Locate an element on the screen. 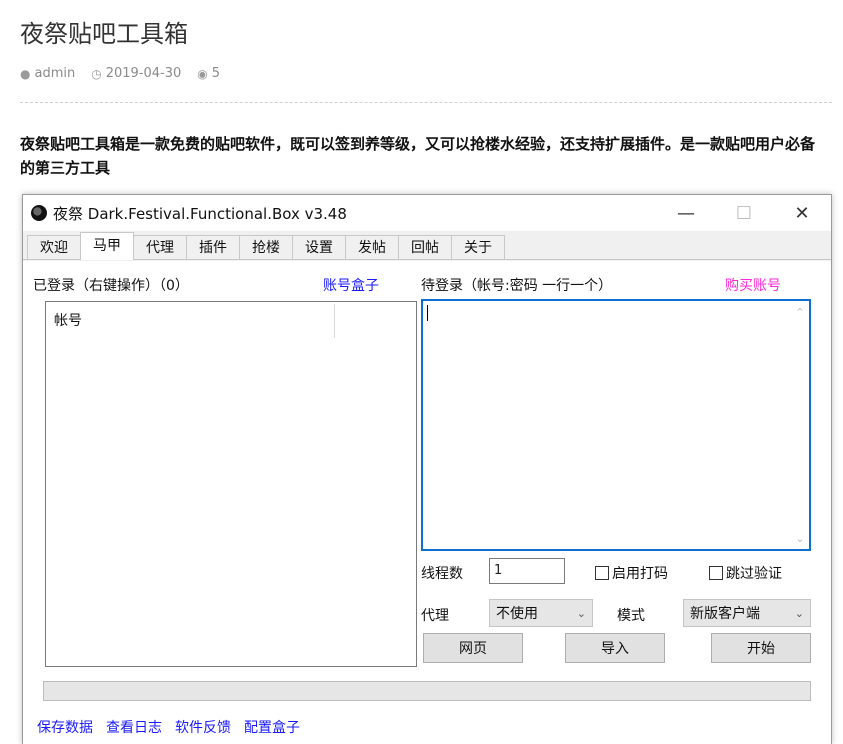  tab-settings: 设置 is located at coordinates (319, 247).